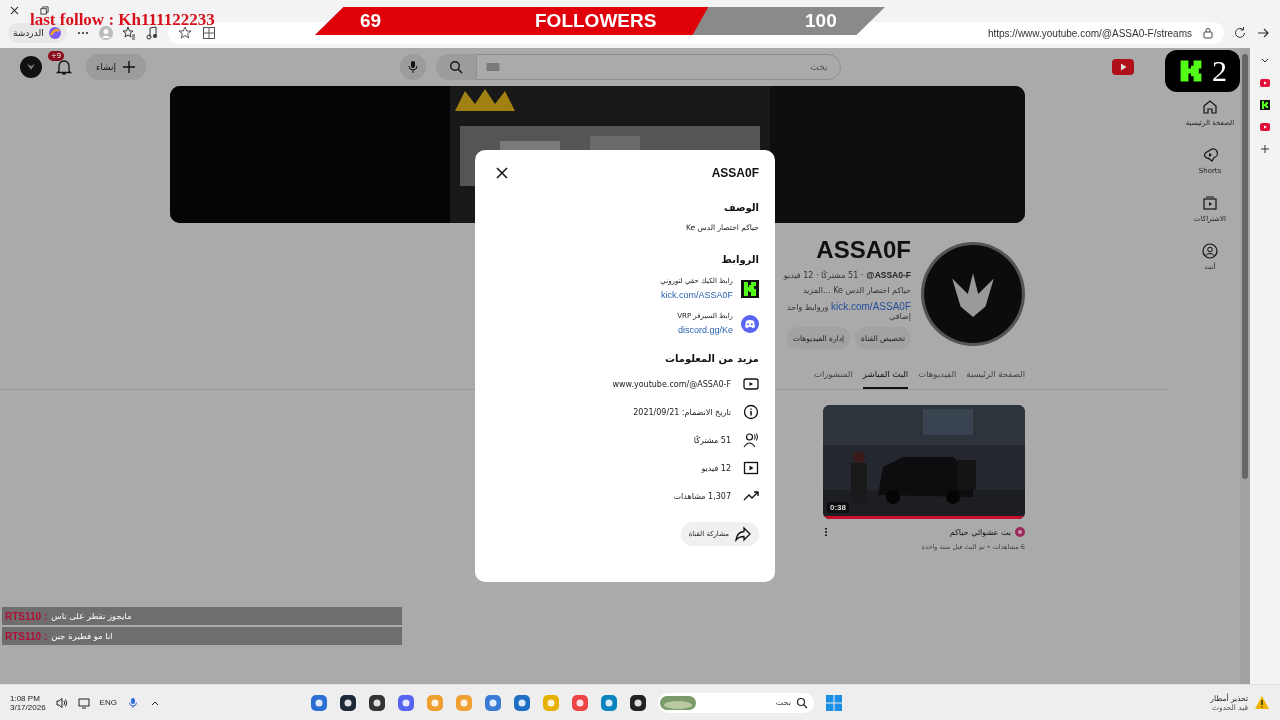  Describe the element at coordinates (108, 702) in the screenshot. I see `language-indicator: ENG` at that location.